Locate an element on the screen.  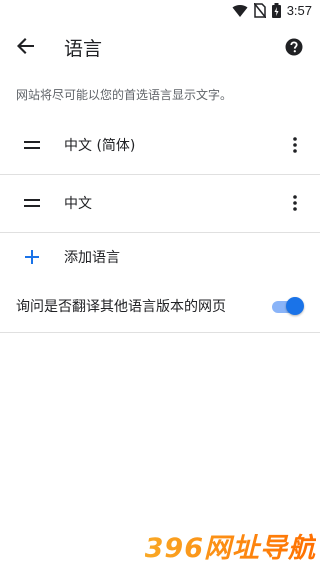
status-bar: 3:57 is located at coordinates (160, 12).